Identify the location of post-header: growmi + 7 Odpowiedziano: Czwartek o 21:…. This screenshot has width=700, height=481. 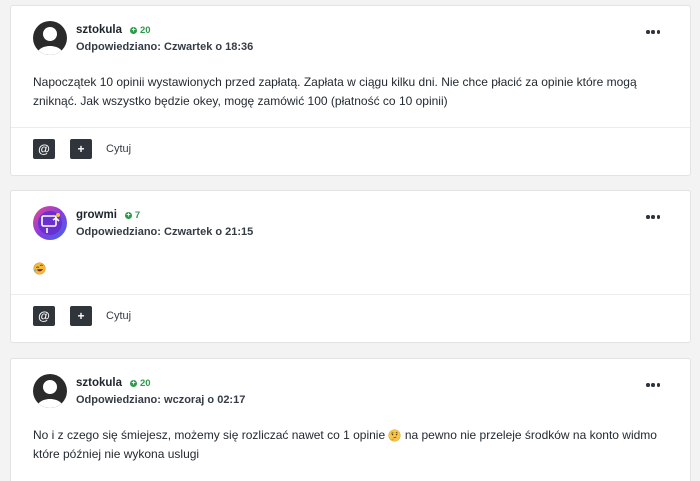
(350, 221).